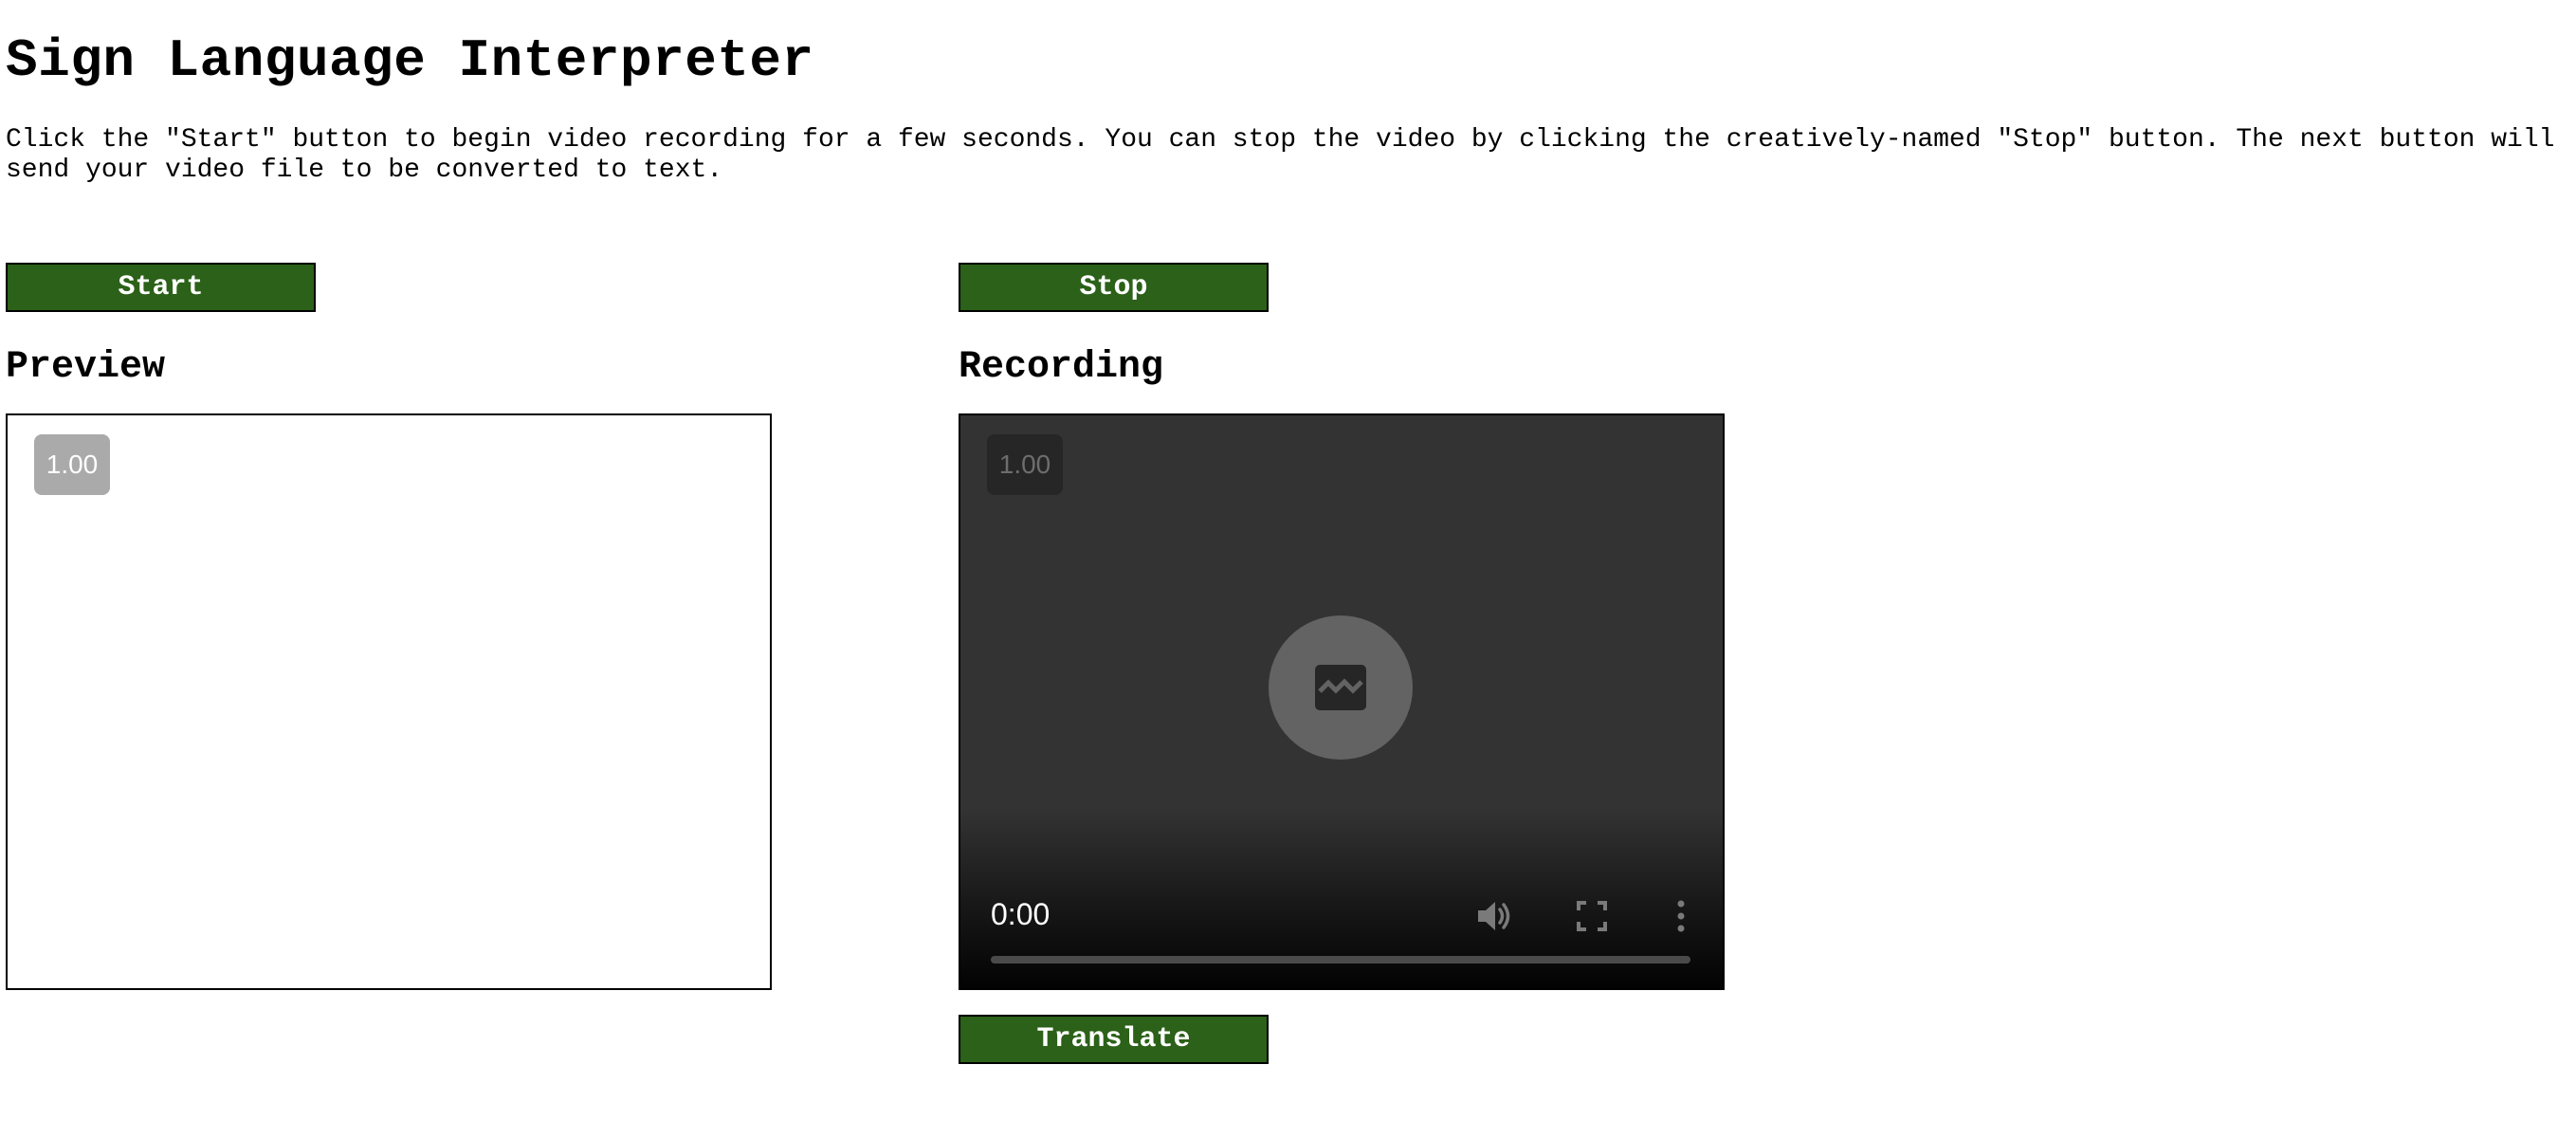  Describe the element at coordinates (1020, 914) in the screenshot. I see `current-time: 0:00` at that location.